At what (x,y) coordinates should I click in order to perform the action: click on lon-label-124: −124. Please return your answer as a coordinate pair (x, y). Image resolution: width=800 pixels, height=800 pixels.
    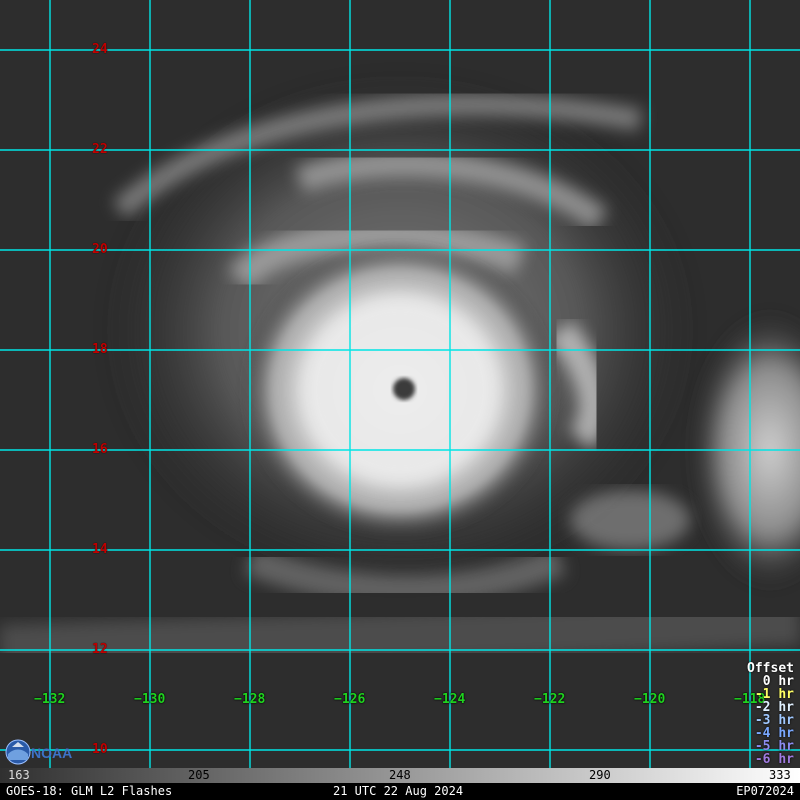
    Looking at the image, I should click on (450, 699).